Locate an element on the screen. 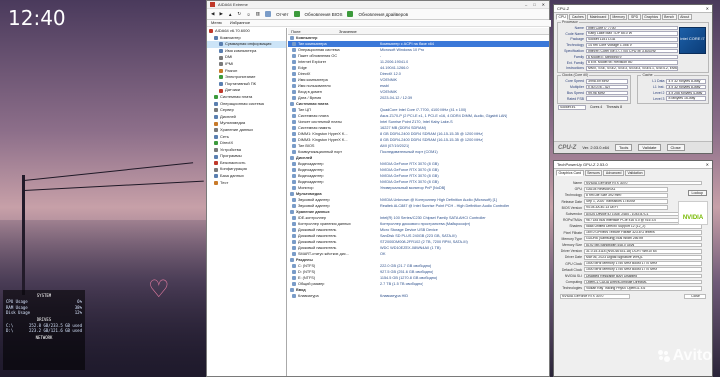  threads-count: Threads 8 is located at coordinates (614, 107).